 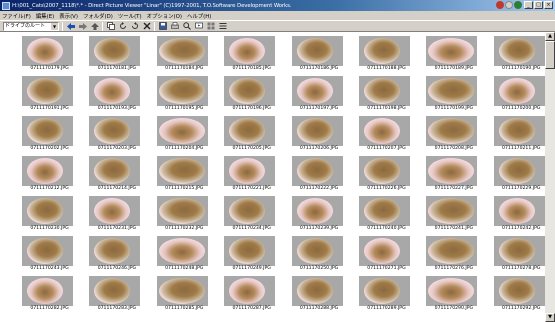 I want to click on rotate-right-icon, so click(x=134, y=26).